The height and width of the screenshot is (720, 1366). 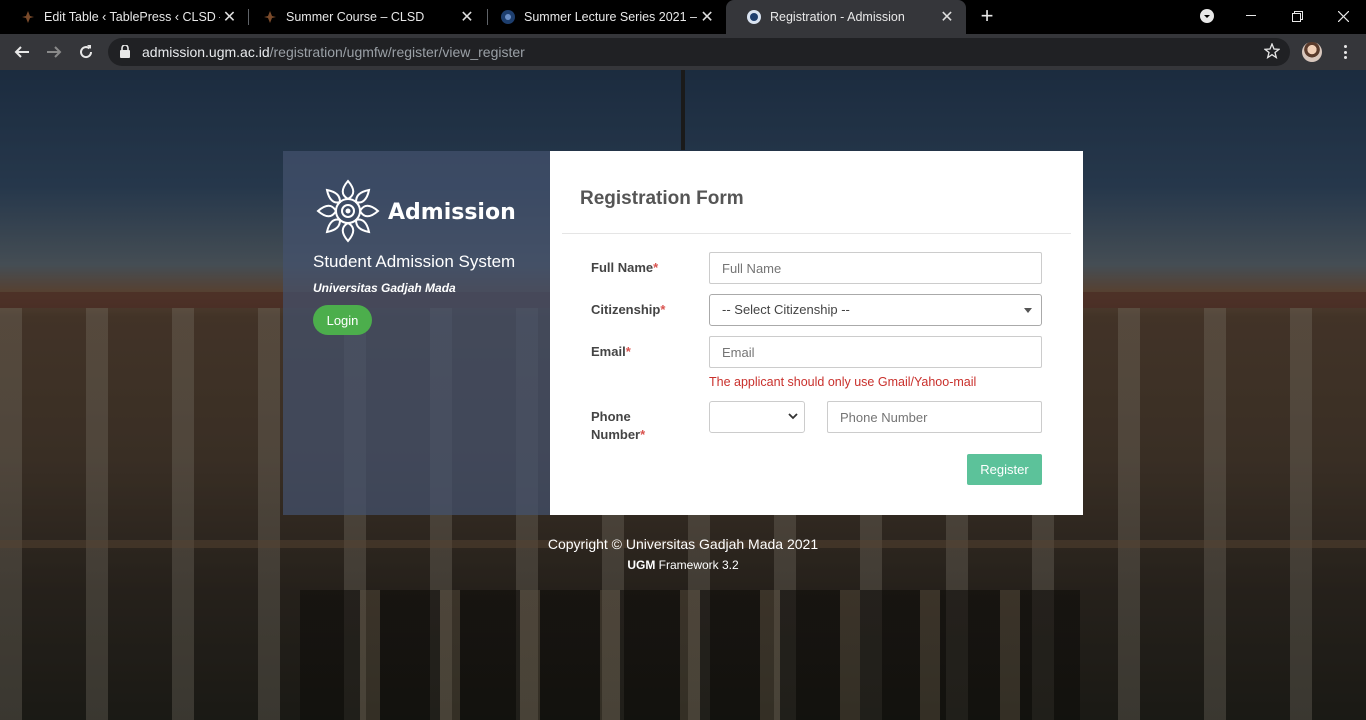 I want to click on phone-label-line2: Number, so click(x=616, y=434).